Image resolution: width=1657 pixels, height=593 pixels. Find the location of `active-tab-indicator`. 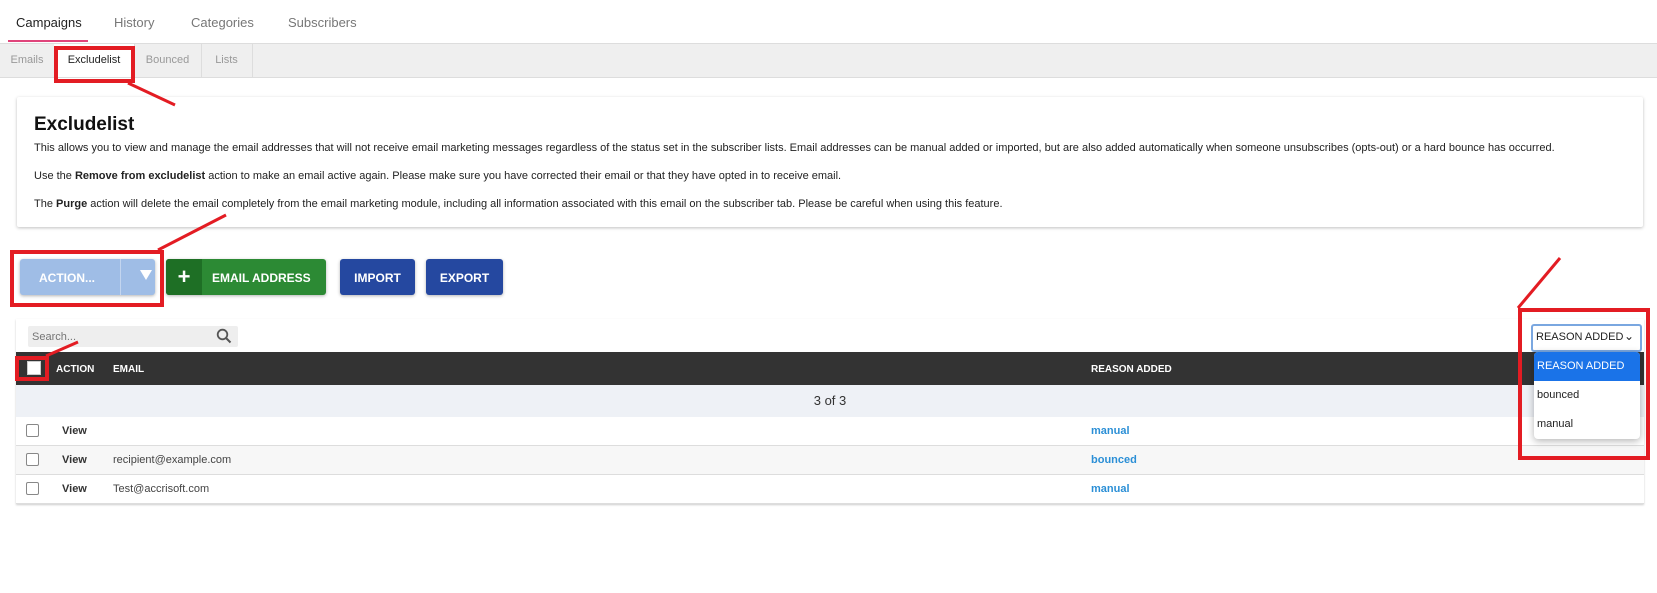

active-tab-indicator is located at coordinates (48, 41).